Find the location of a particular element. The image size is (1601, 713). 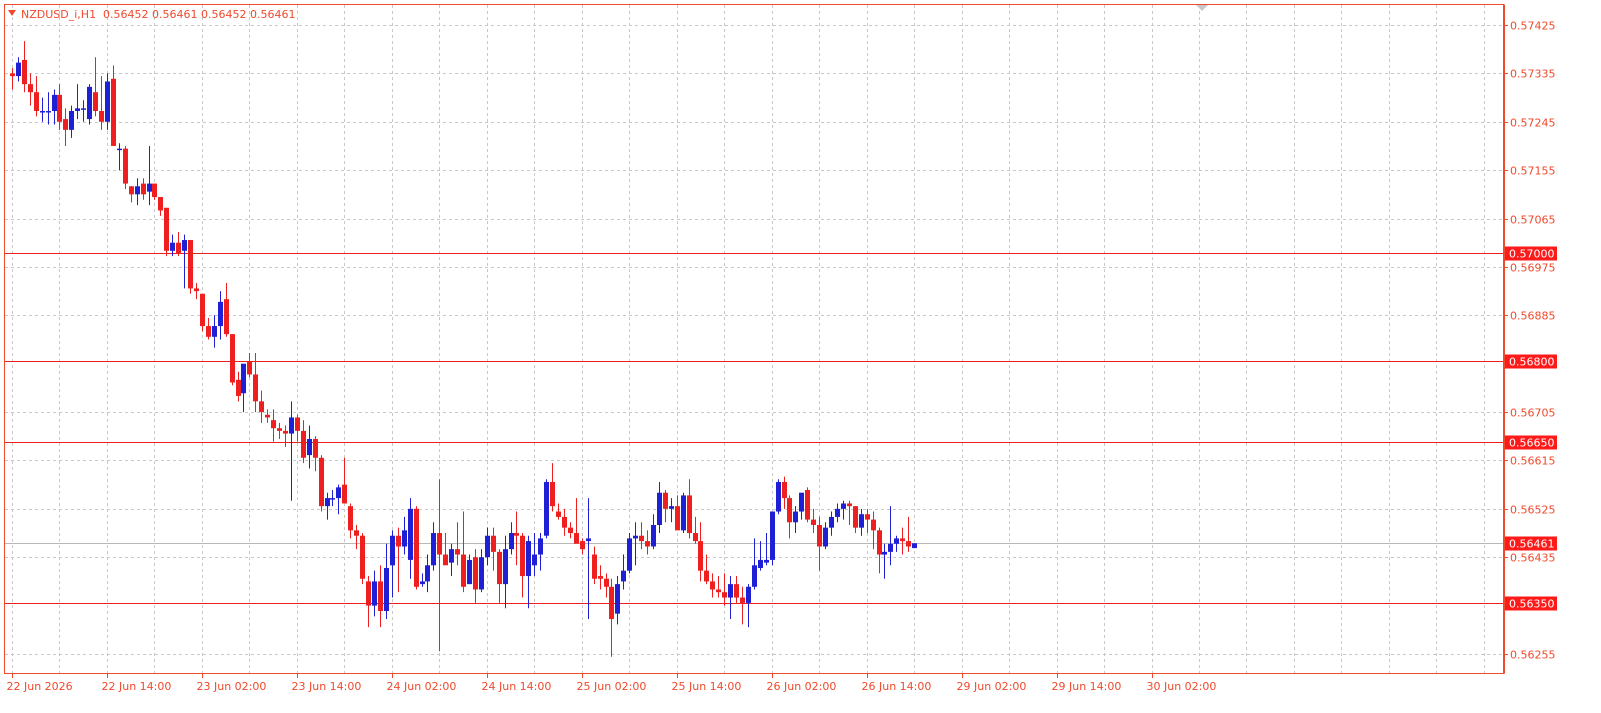

triangle-down-icon is located at coordinates (12, 13).